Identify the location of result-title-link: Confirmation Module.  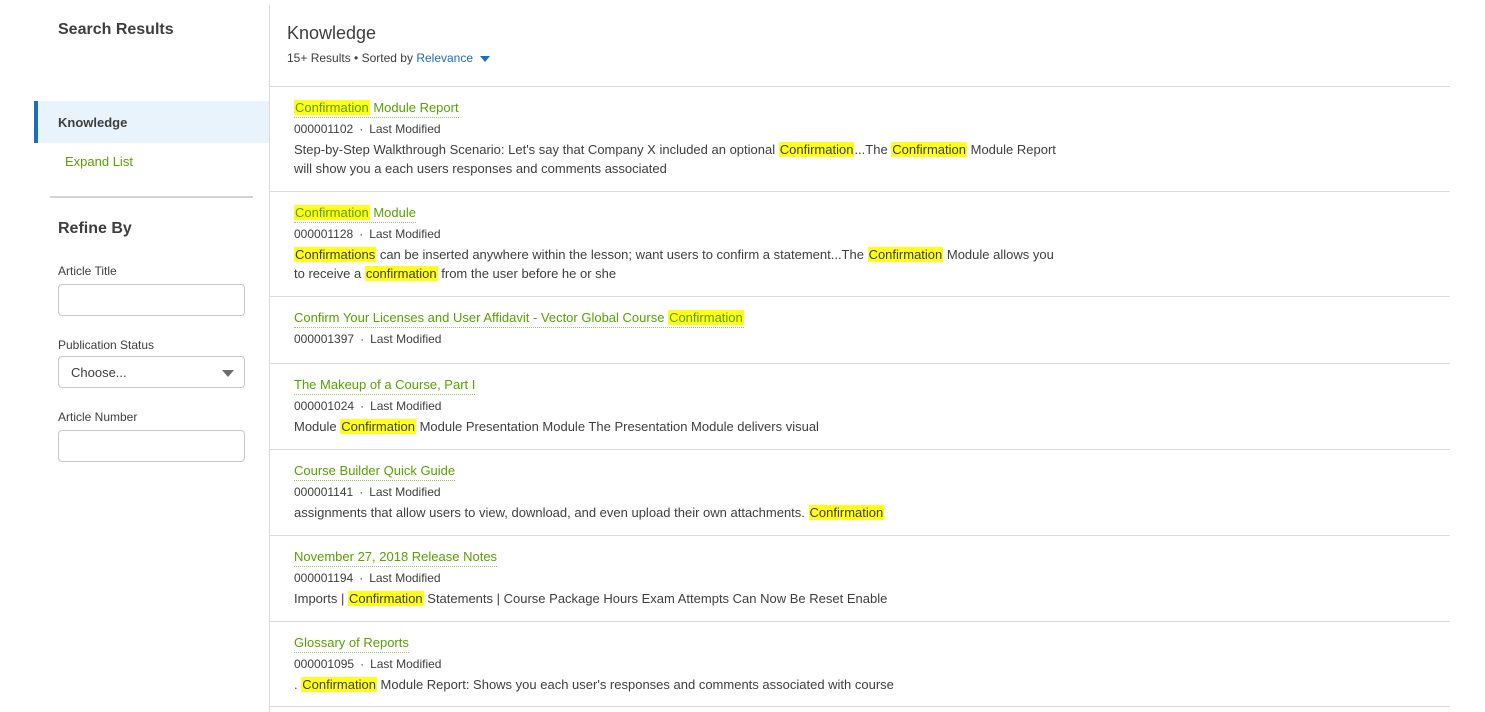
(355, 213).